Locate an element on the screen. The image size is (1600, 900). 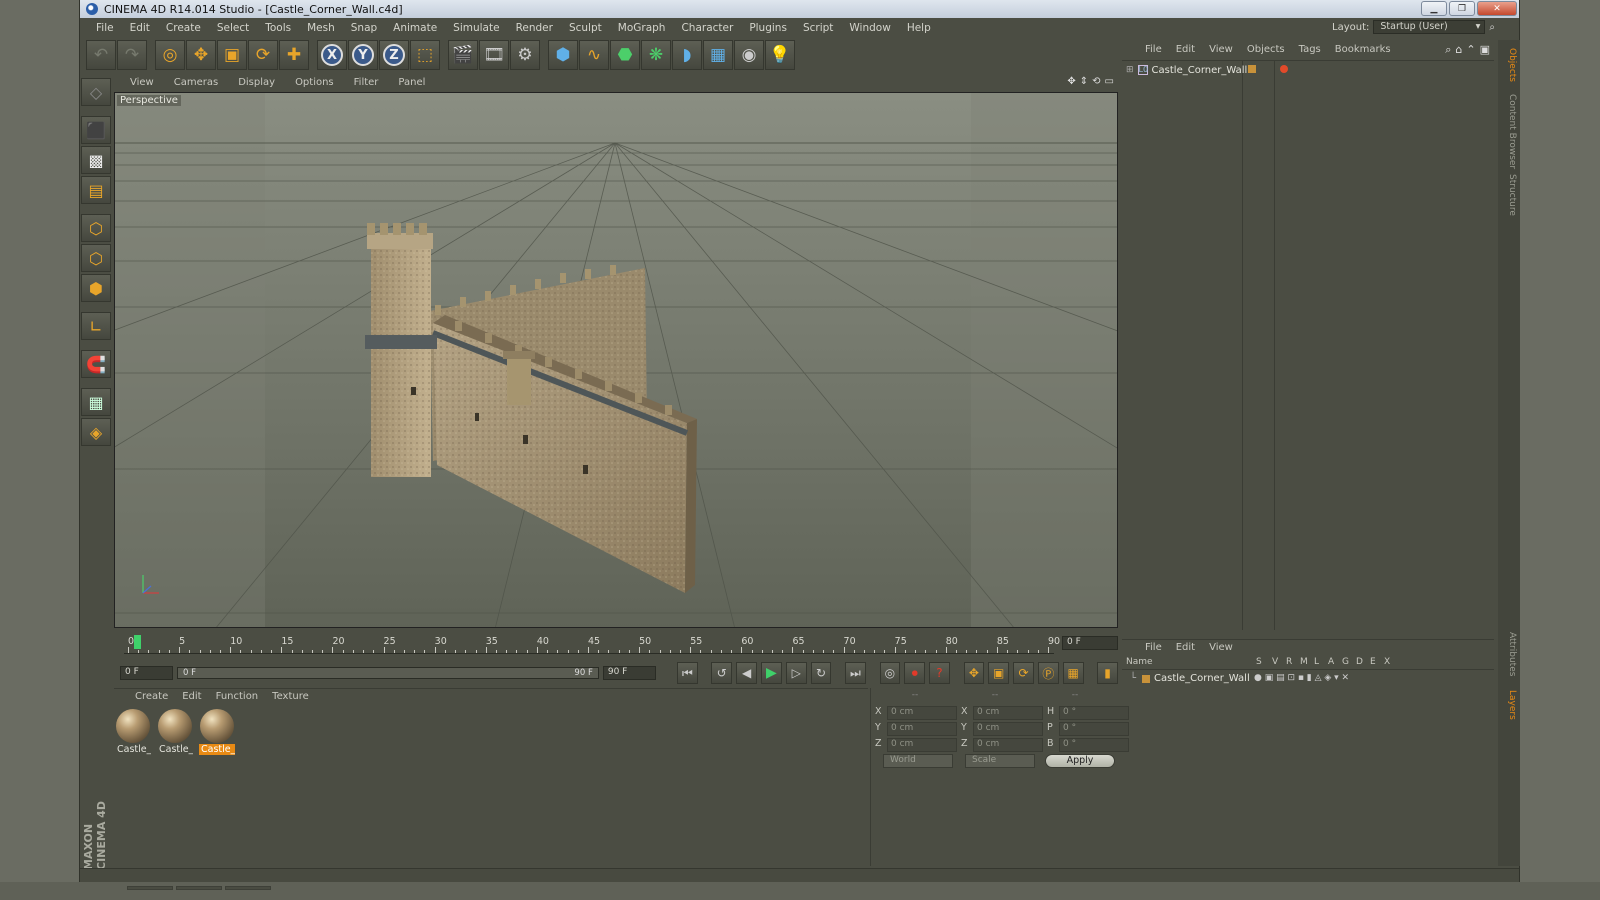
tab-layers: Layers is located at coordinates (1509, 705).